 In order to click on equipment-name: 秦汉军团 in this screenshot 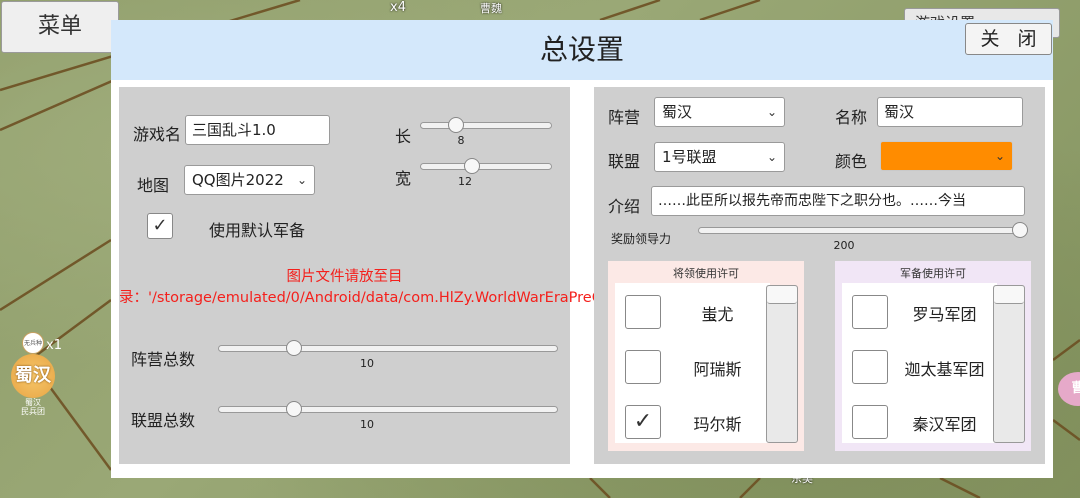, I will do `click(944, 424)`.